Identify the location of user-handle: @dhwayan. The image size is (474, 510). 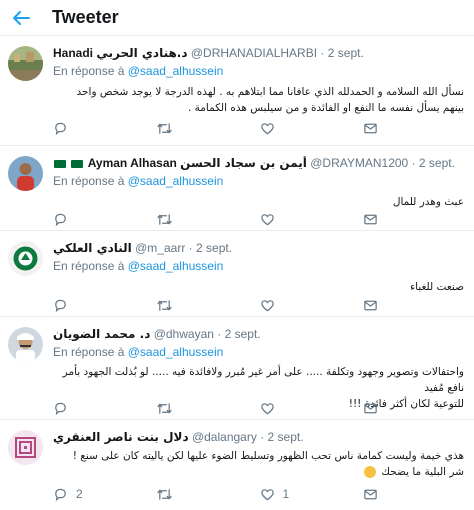
(184, 334).